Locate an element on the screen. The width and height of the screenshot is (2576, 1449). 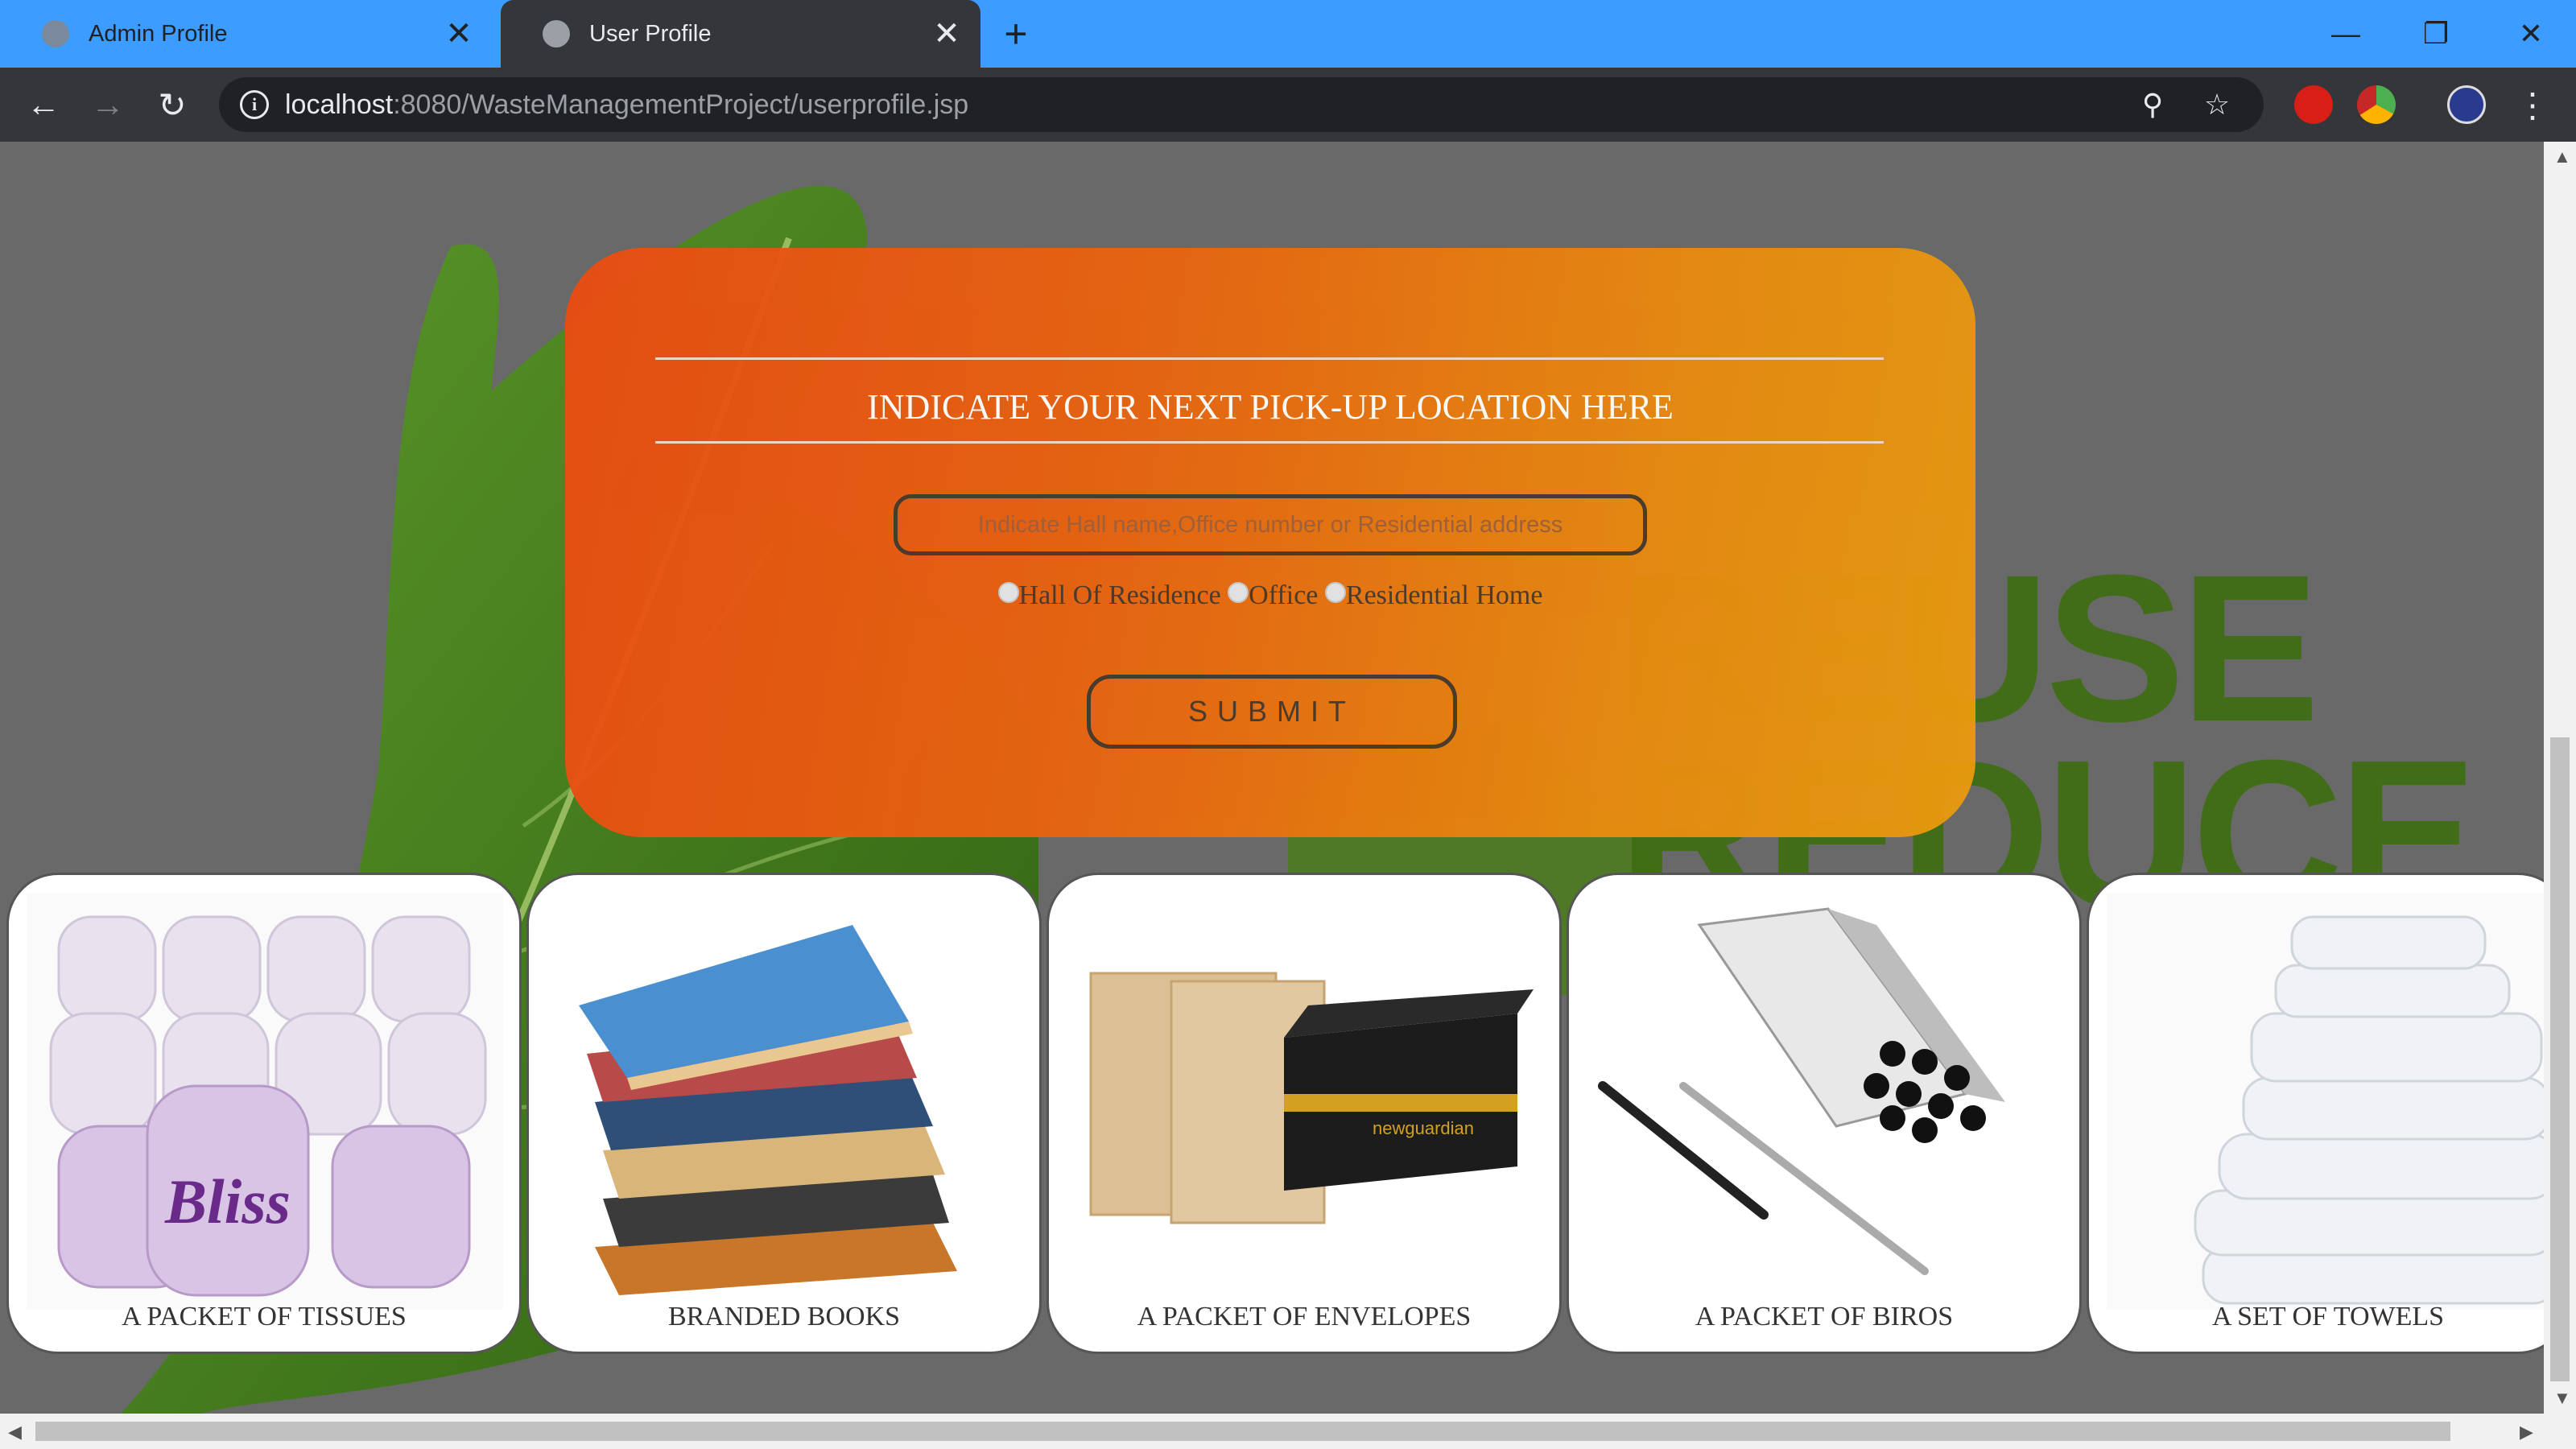
radio-residential-home: Residential Home is located at coordinates (1433, 595).